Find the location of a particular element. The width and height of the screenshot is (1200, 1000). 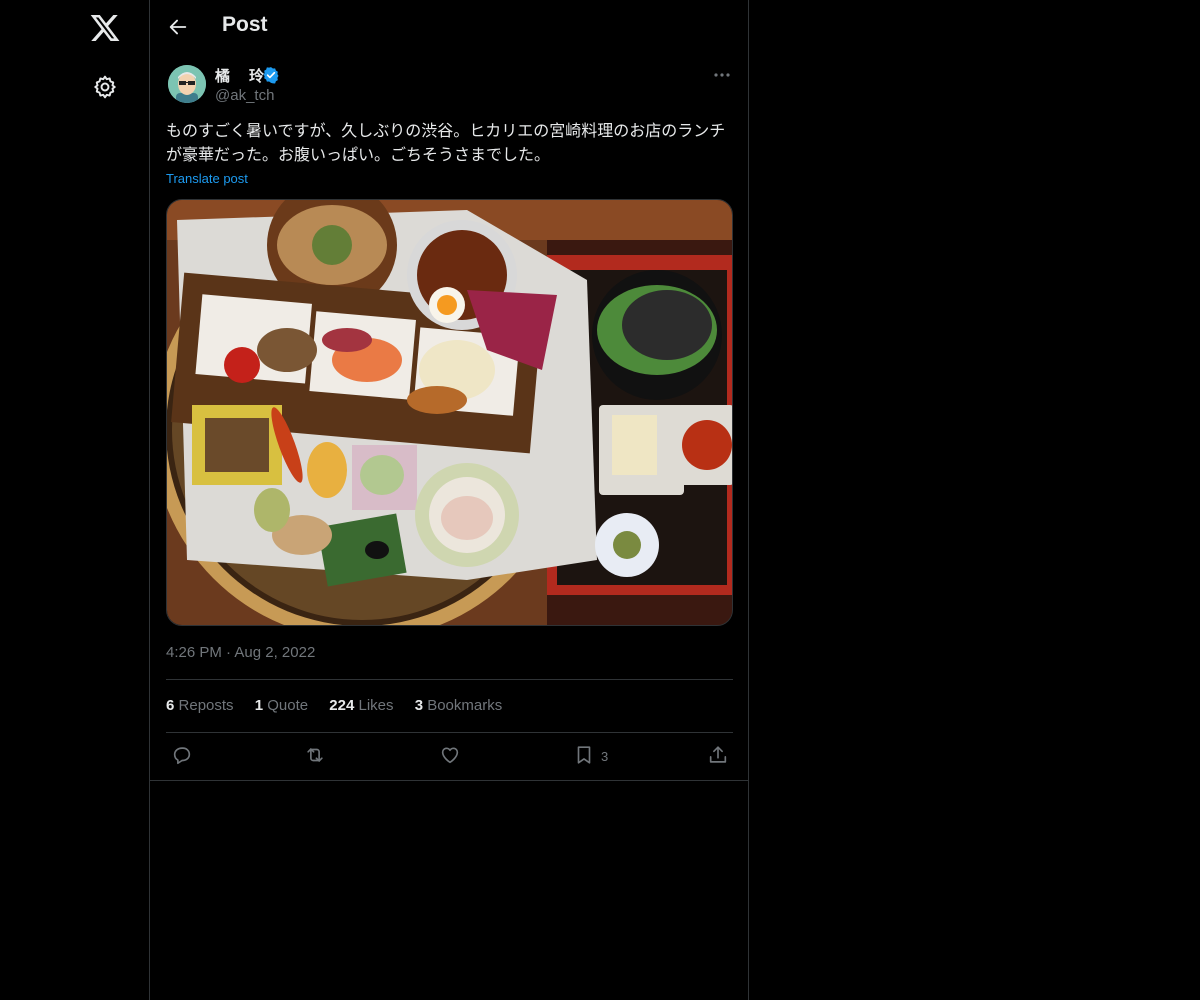

left-nav is located at coordinates (74, 500).